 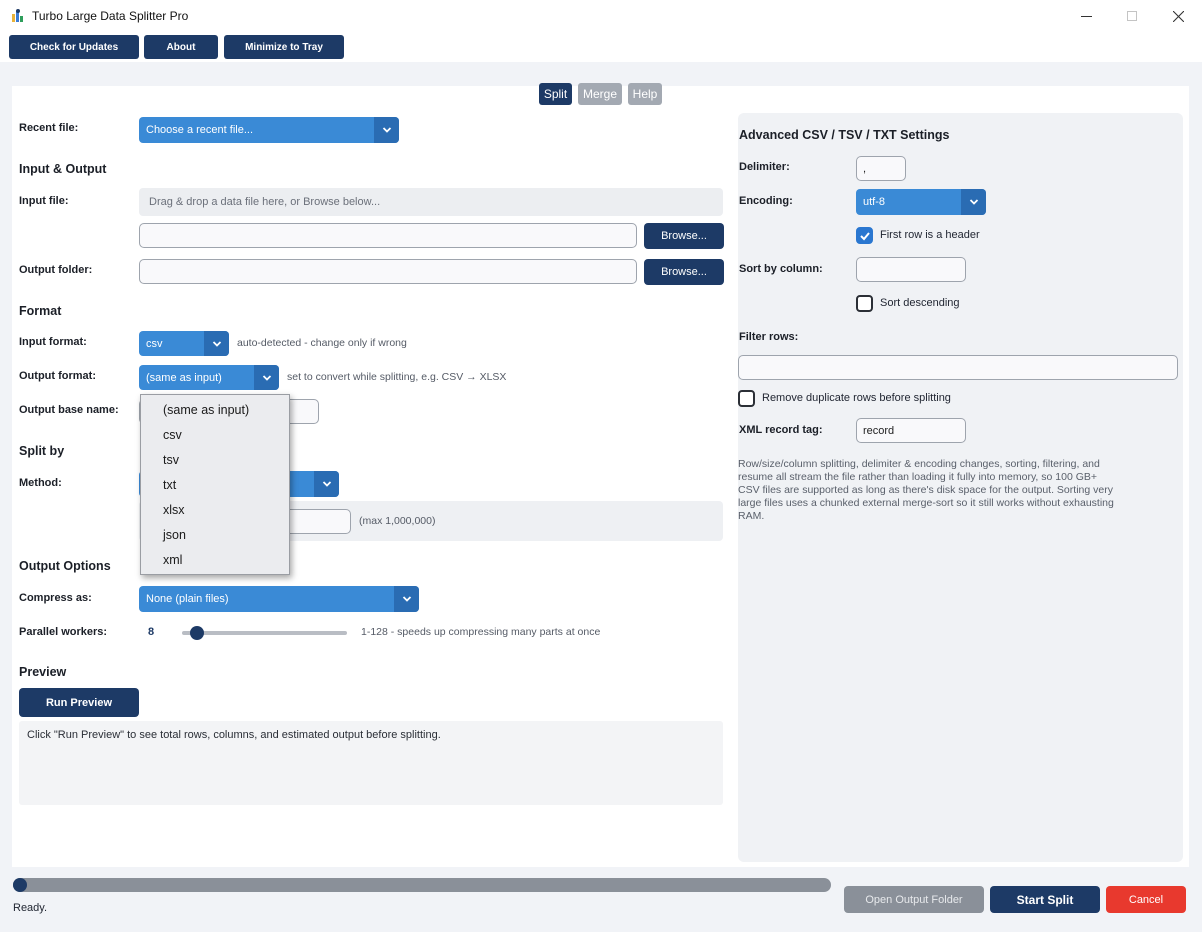 What do you see at coordinates (911, 269) in the screenshot?
I see `sort-by-column-field` at bounding box center [911, 269].